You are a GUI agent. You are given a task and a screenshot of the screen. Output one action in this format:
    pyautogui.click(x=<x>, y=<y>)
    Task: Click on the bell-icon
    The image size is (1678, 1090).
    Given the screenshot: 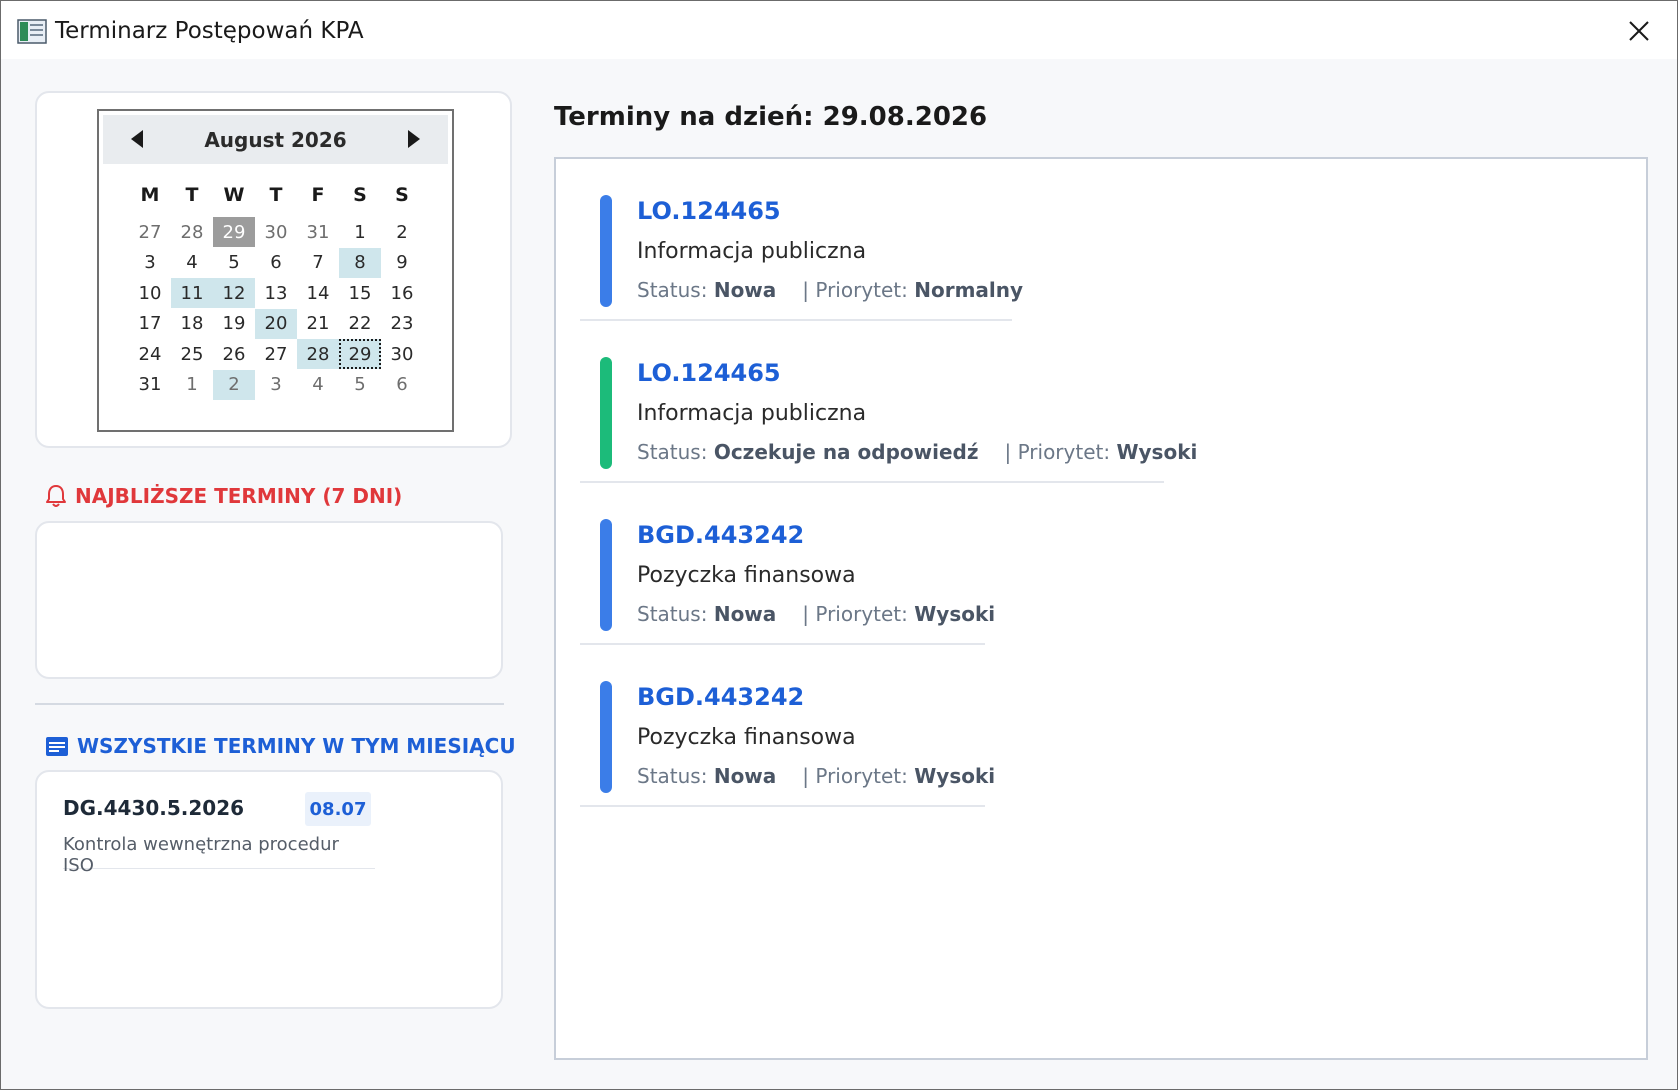 What is the action you would take?
    pyautogui.click(x=56, y=496)
    